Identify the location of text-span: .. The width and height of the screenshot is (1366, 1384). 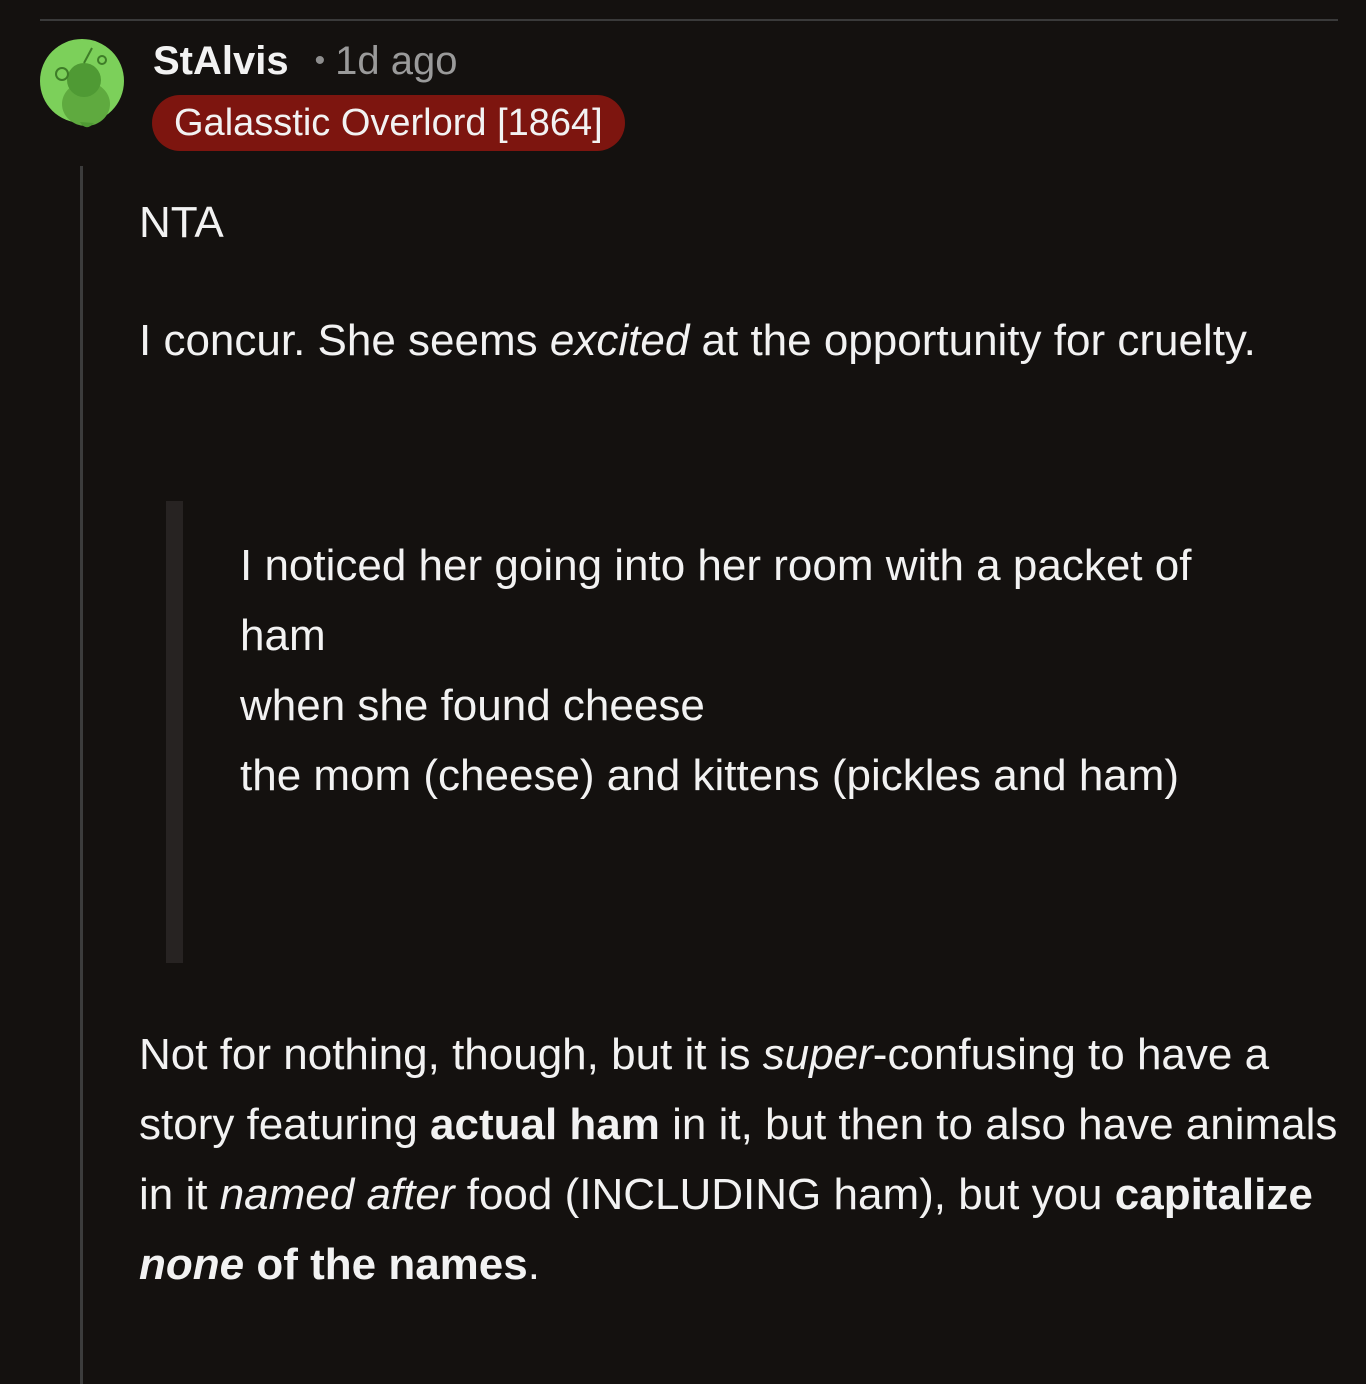
(533, 1264).